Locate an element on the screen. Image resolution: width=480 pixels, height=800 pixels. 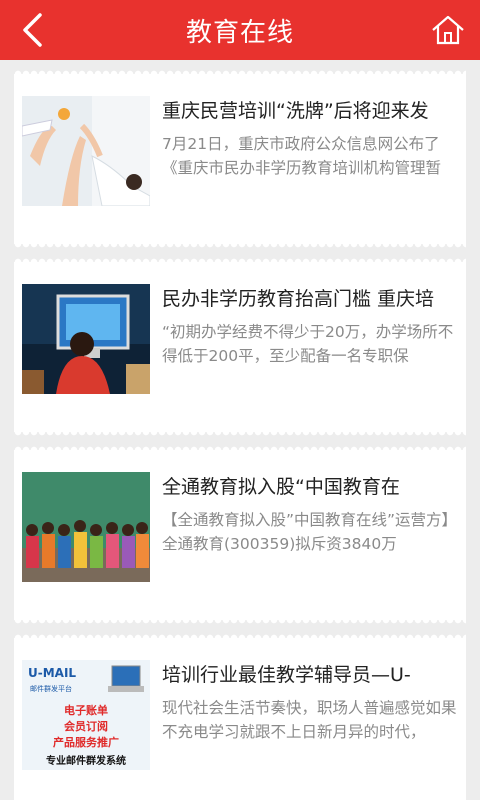
back-chevron-icon is located at coordinates (32, 30).